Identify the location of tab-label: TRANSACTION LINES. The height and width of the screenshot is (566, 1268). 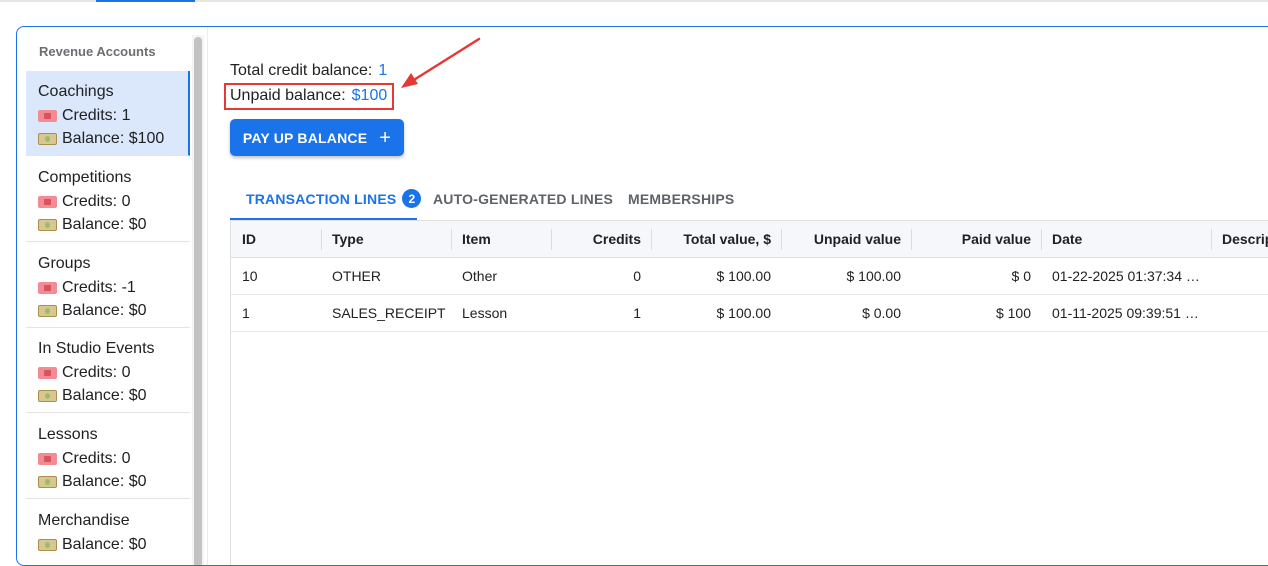
(321, 198).